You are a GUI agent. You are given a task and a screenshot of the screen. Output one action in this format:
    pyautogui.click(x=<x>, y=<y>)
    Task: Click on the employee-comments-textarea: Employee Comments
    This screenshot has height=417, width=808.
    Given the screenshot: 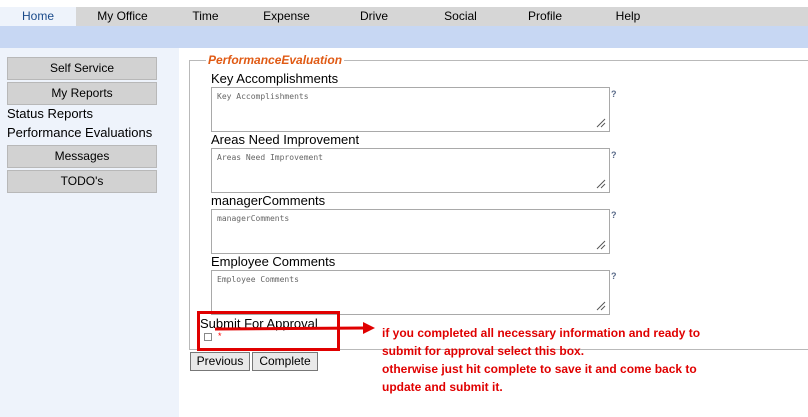 What is the action you would take?
    pyautogui.click(x=410, y=292)
    